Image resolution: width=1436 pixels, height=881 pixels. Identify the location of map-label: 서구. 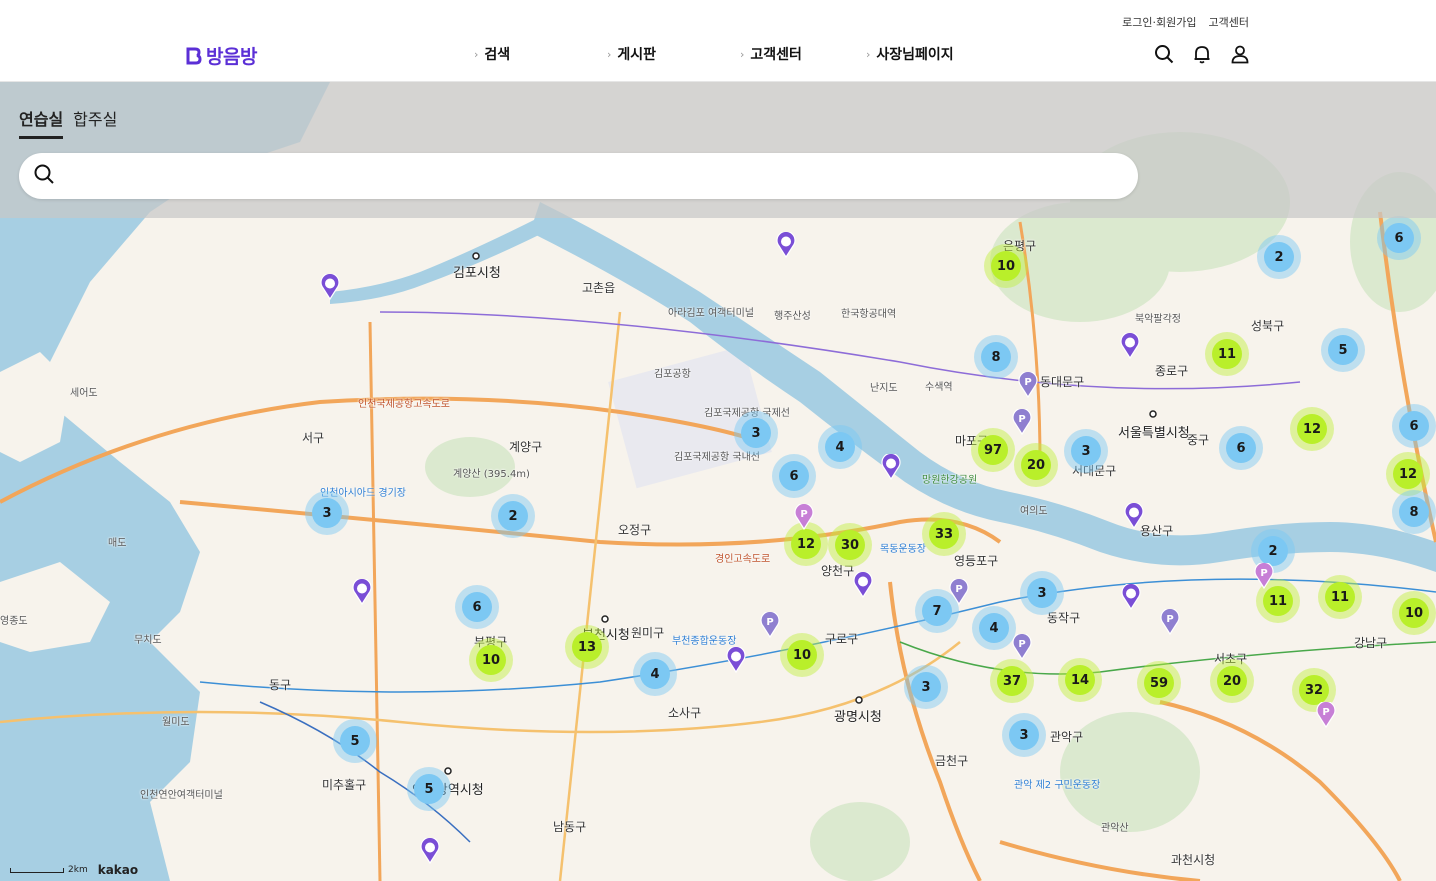
(313, 438).